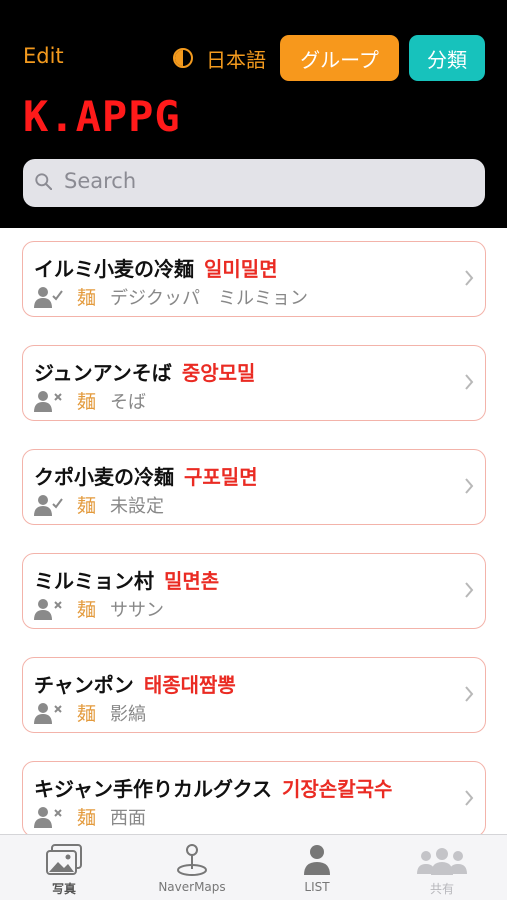 The image size is (507, 900). Describe the element at coordinates (137, 610) in the screenshot. I see `area-label: ササン` at that location.